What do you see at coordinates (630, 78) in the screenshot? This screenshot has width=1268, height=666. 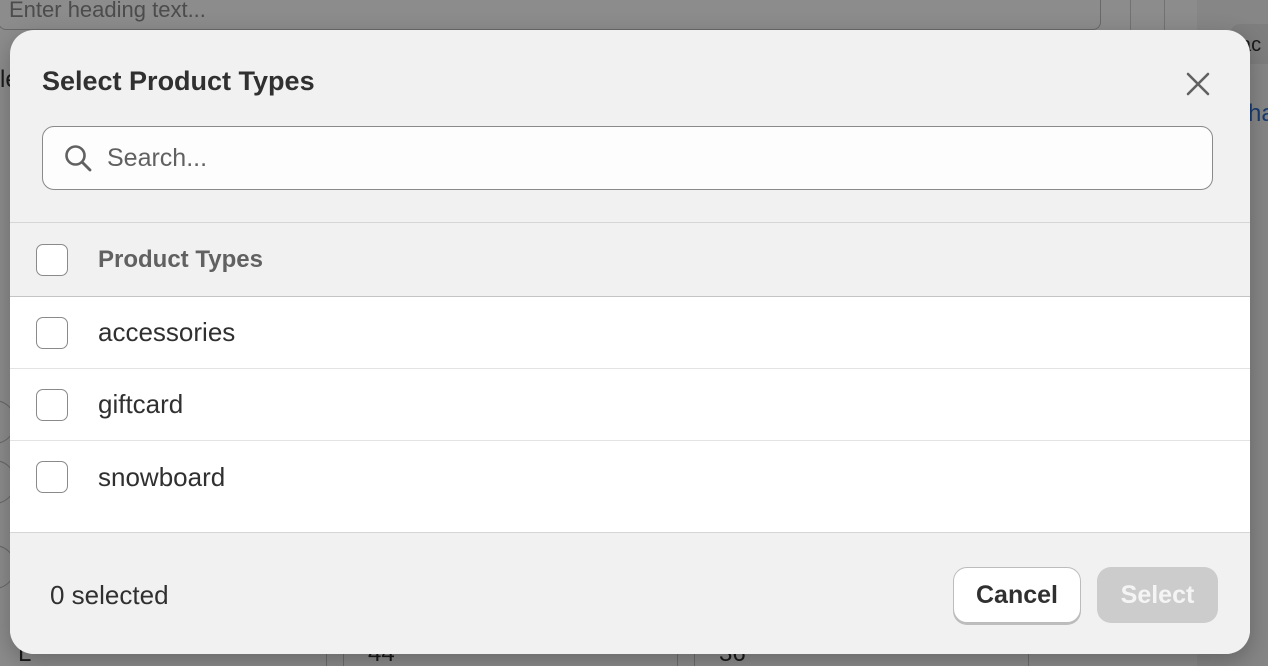 I see `modal-header: Select Product Types` at bounding box center [630, 78].